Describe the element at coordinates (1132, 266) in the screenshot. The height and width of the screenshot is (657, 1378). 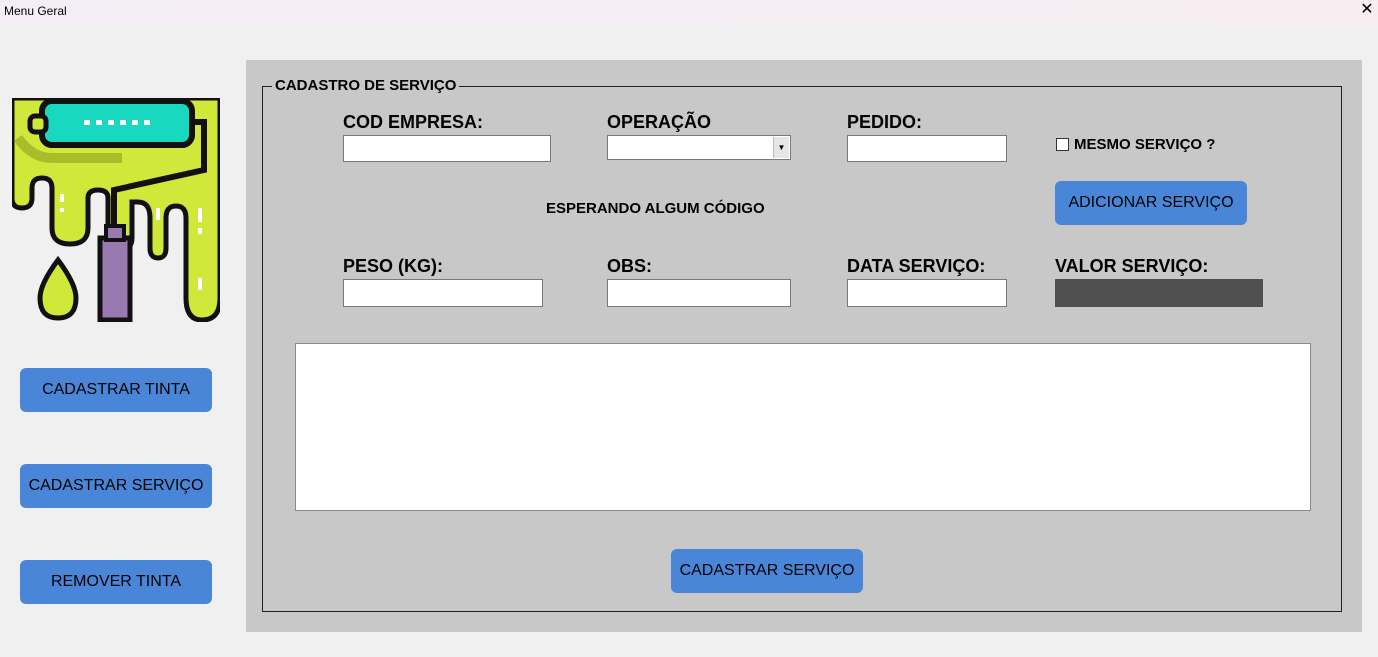
I see `valor-servico-label: VALOR SERVIÇO:` at that location.